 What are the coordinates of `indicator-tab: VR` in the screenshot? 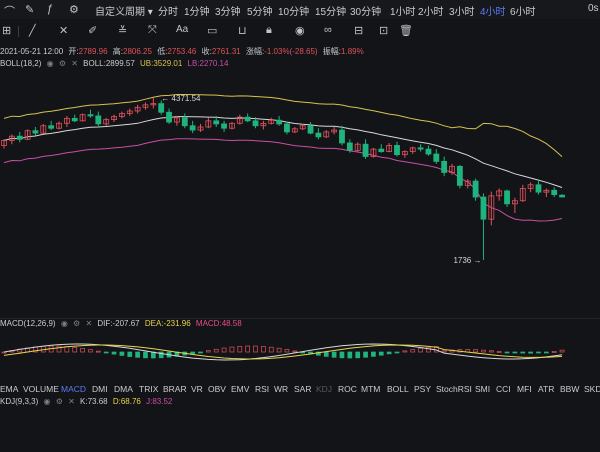 It's located at (197, 389).